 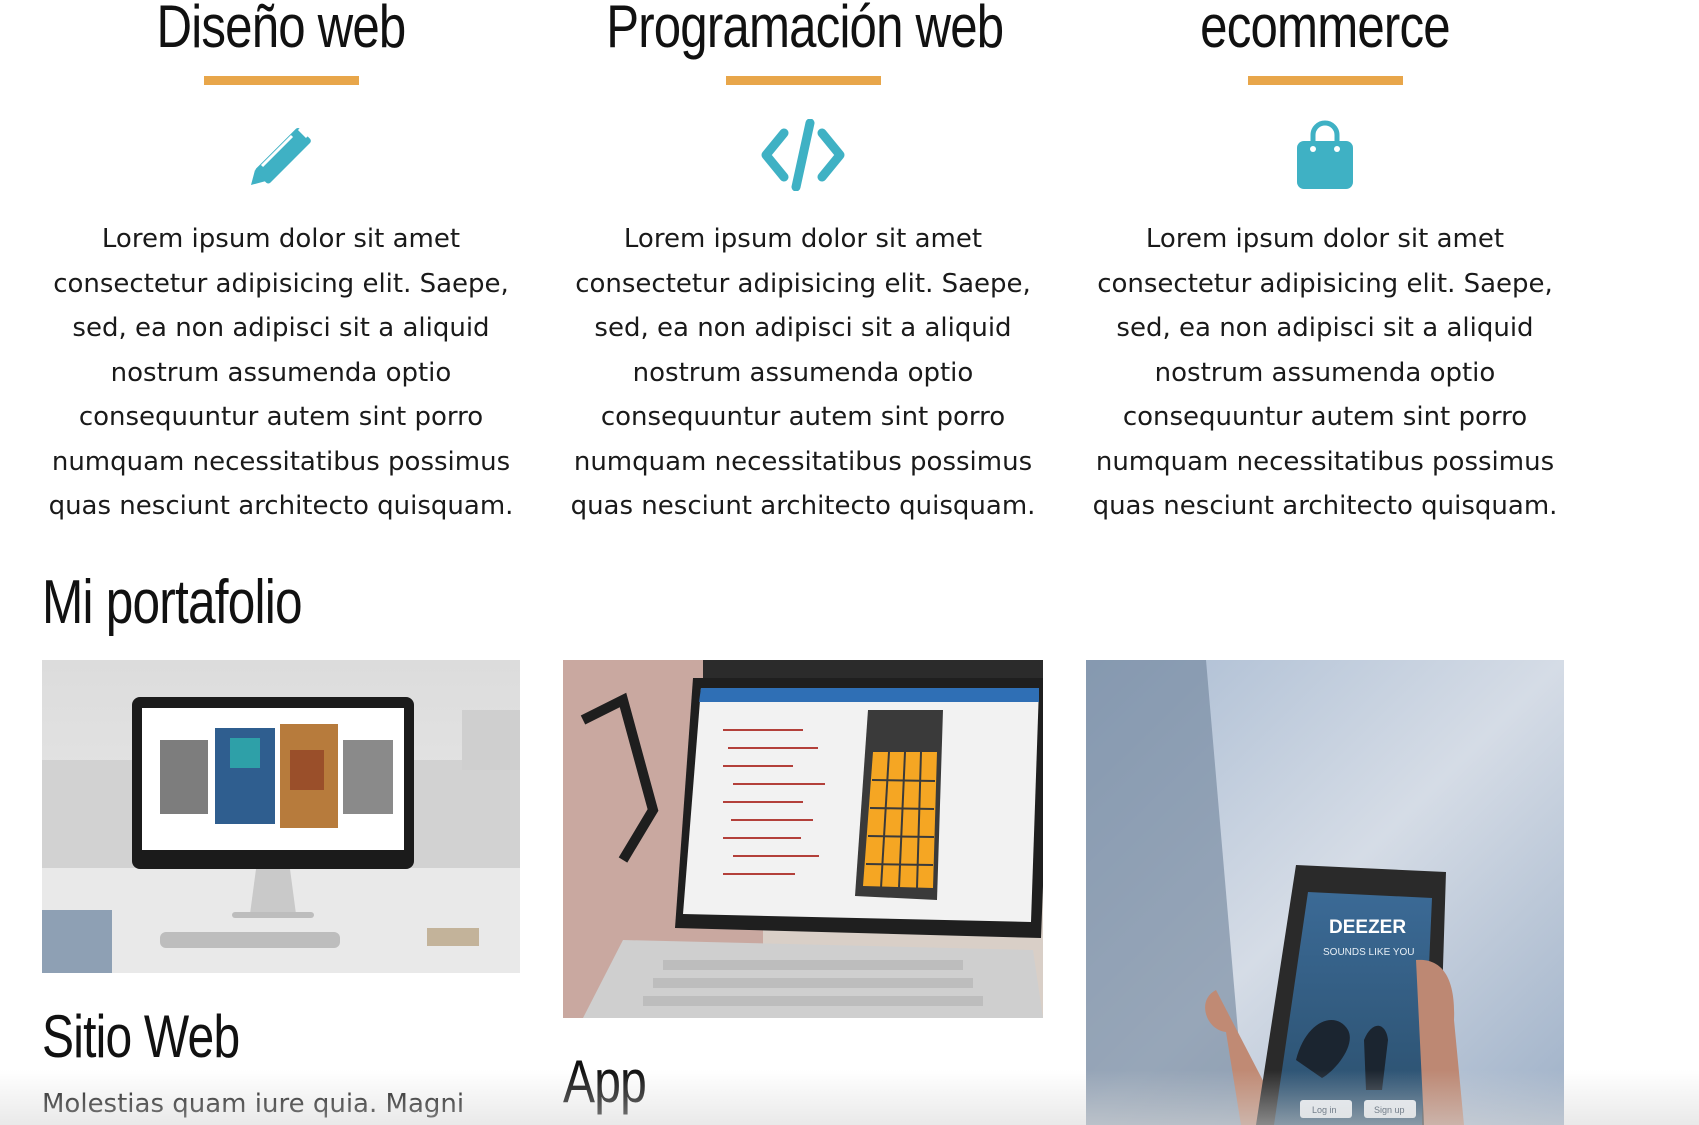 I want to click on service-title: Diseño web, so click(x=281, y=30).